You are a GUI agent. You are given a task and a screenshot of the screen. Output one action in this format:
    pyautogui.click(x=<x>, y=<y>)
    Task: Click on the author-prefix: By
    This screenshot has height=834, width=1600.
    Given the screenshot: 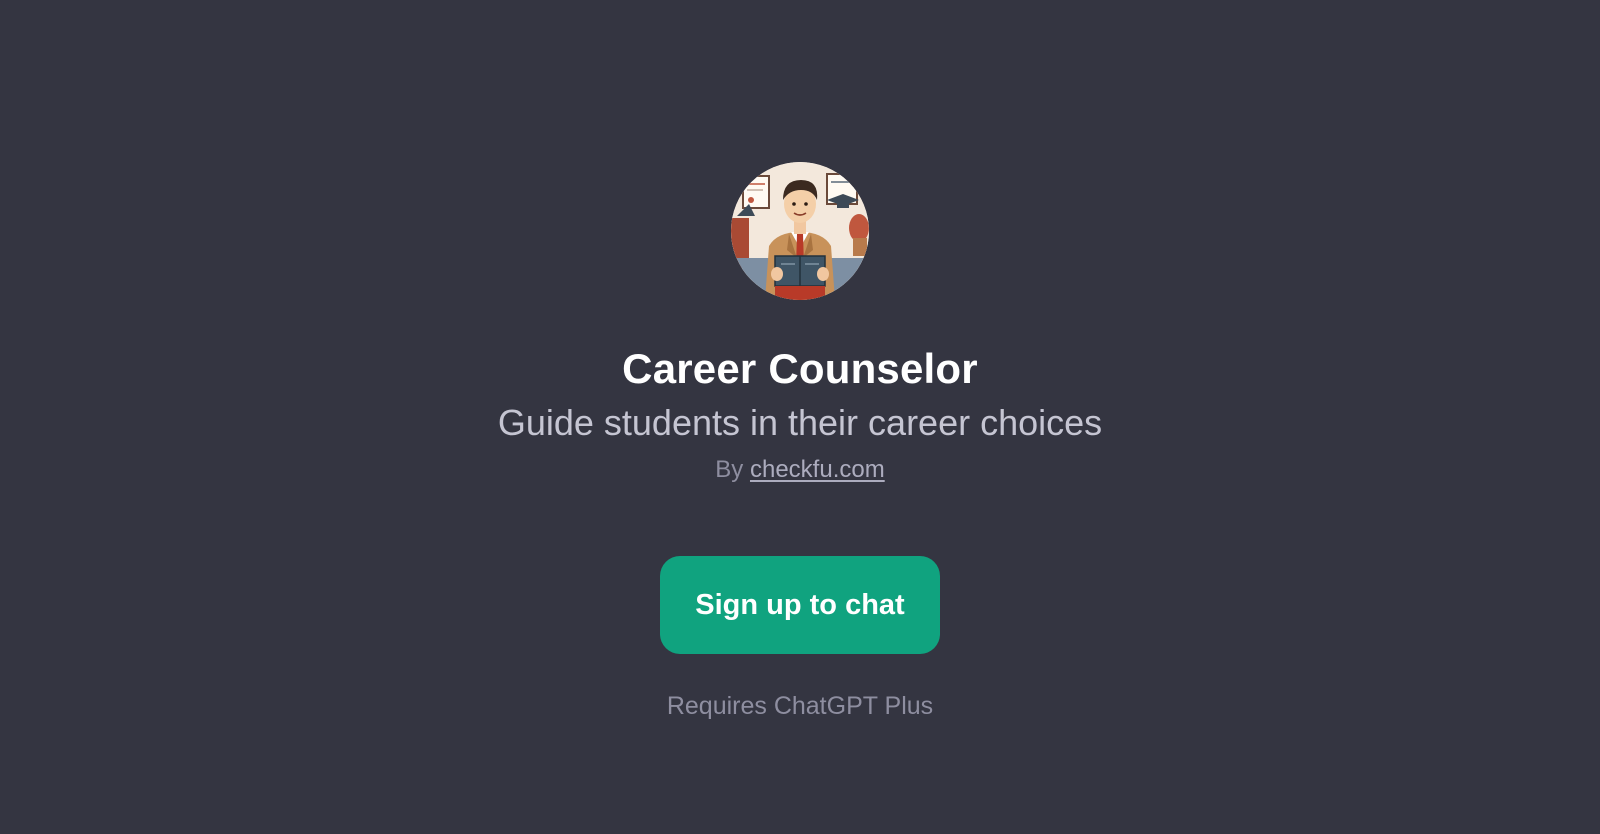 What is the action you would take?
    pyautogui.click(x=729, y=469)
    